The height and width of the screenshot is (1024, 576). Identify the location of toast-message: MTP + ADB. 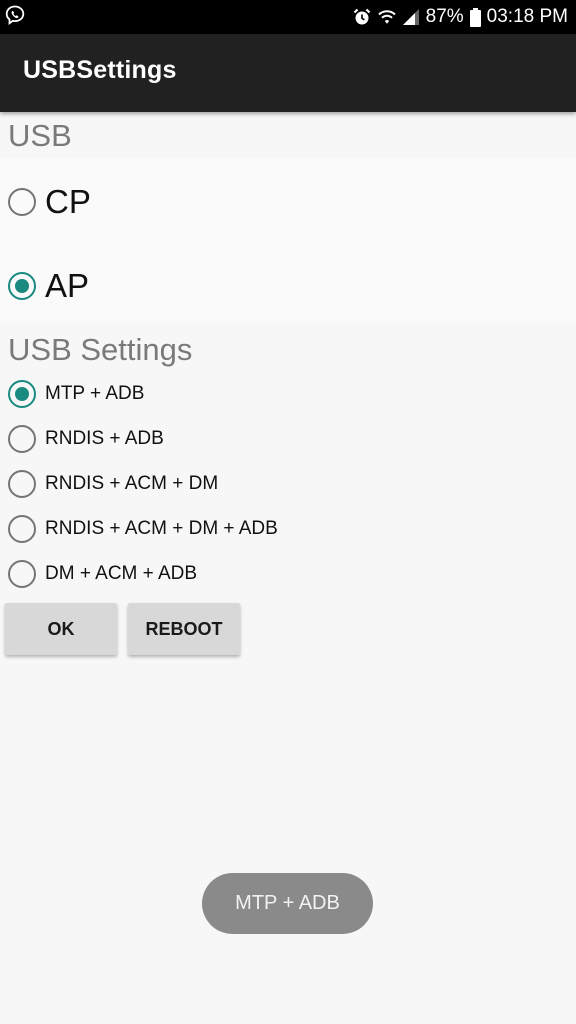
(287, 903).